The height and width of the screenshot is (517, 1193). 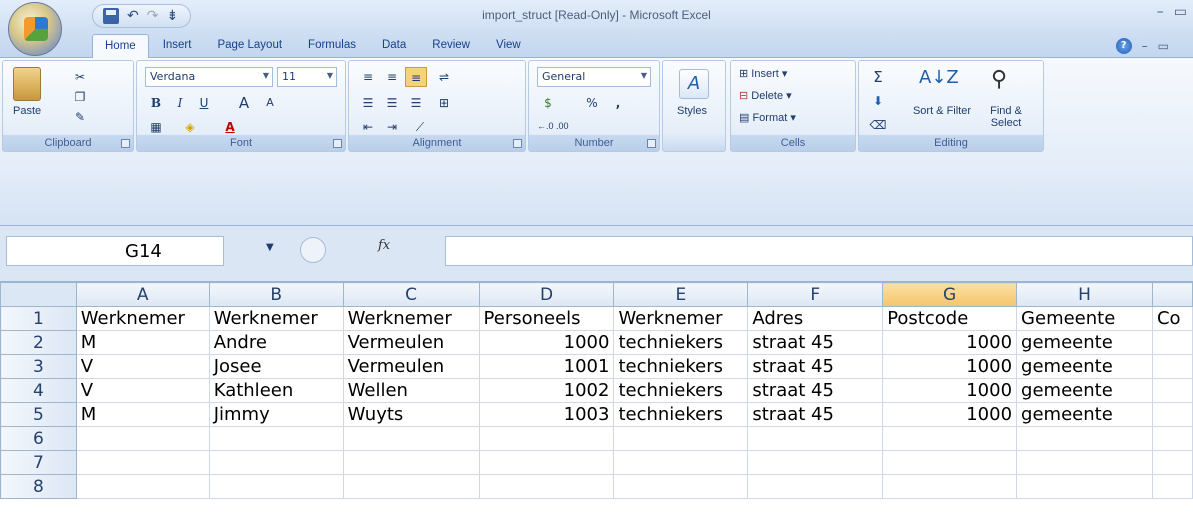 I want to click on comma-button: ,, so click(x=618, y=103).